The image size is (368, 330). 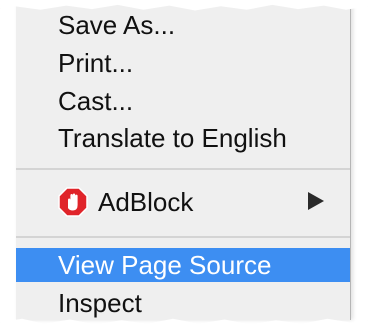 What do you see at coordinates (172, 138) in the screenshot?
I see `menu-item-label: Translate to English` at bounding box center [172, 138].